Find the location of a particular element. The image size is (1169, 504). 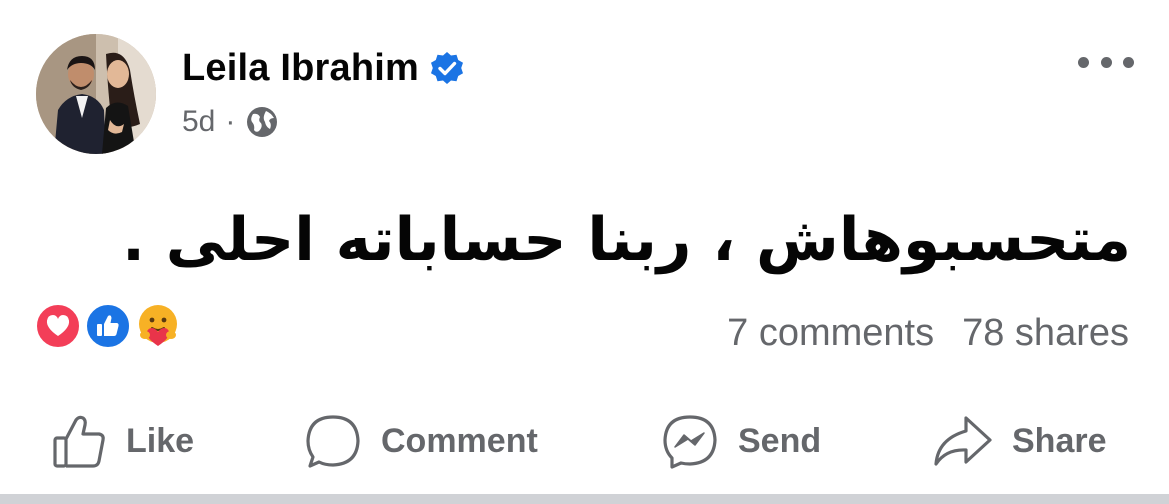

globe-icon is located at coordinates (262, 122).